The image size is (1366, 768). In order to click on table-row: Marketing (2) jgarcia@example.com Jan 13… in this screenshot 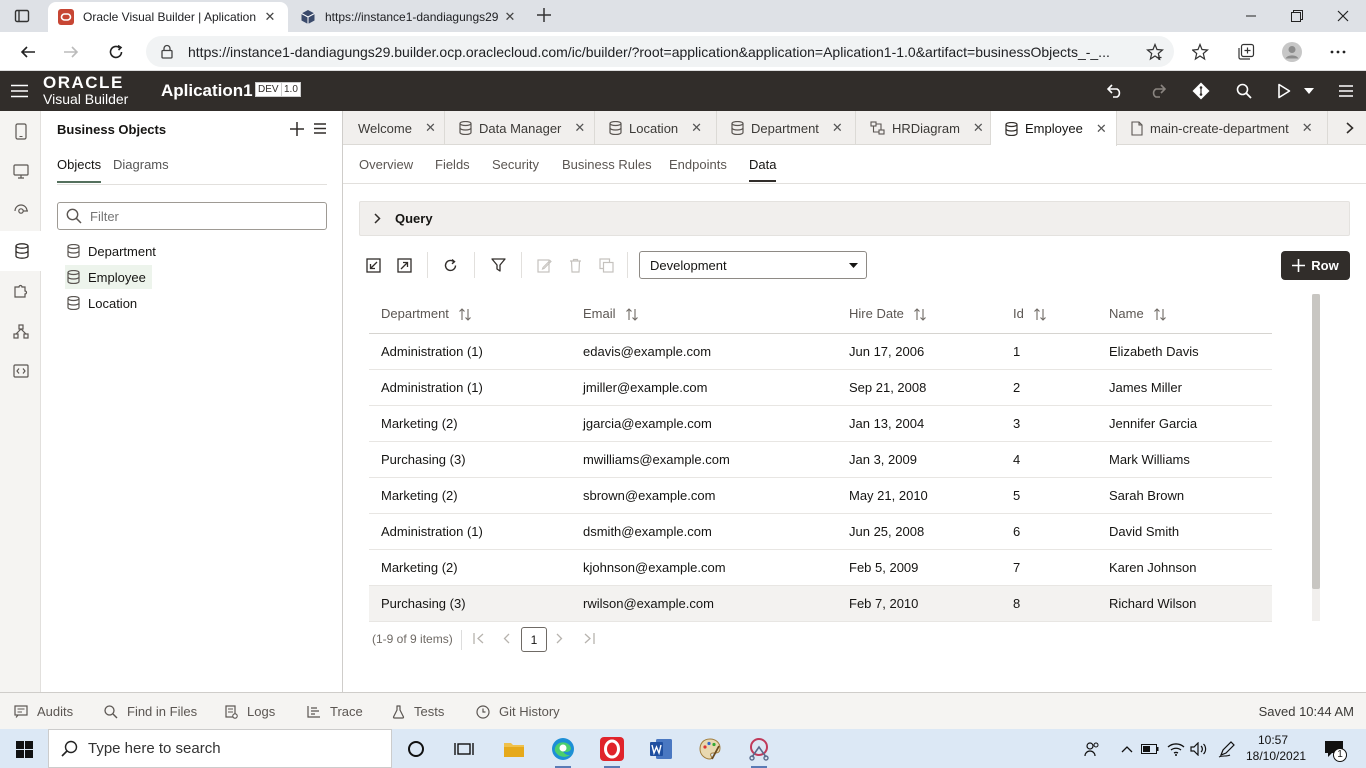, I will do `click(820, 423)`.